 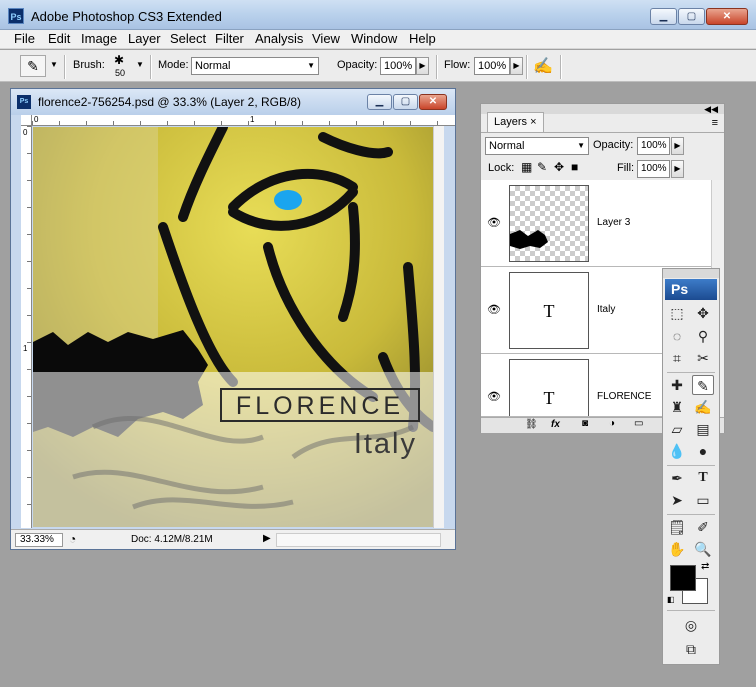 I want to click on menu-edit: Edit, so click(x=59, y=38).